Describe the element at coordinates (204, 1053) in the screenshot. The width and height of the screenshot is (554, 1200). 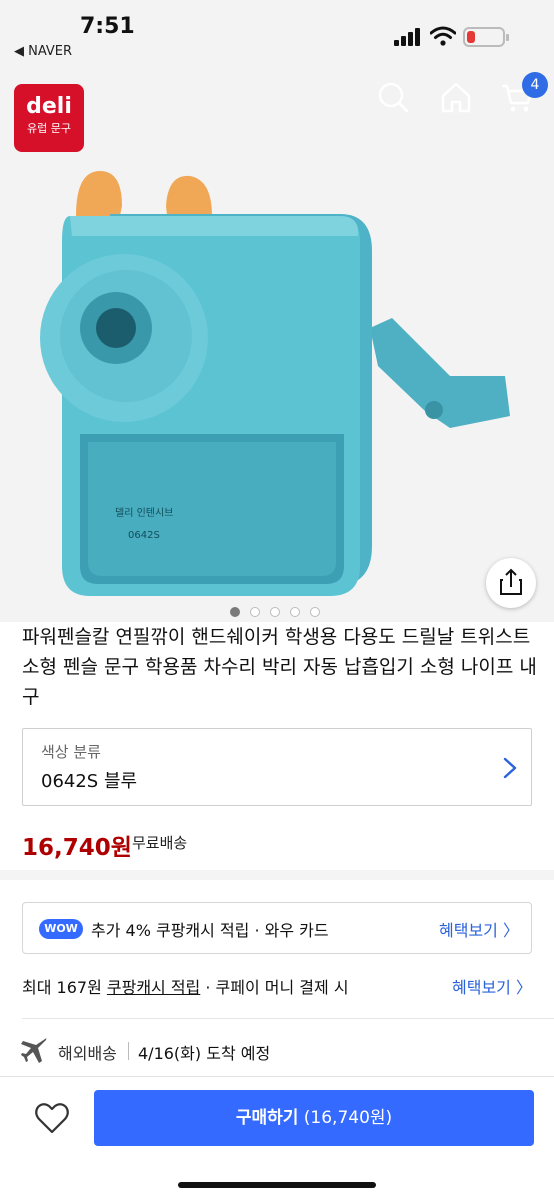
I see `delivery-date: 4/16(화) 도착 예정` at that location.